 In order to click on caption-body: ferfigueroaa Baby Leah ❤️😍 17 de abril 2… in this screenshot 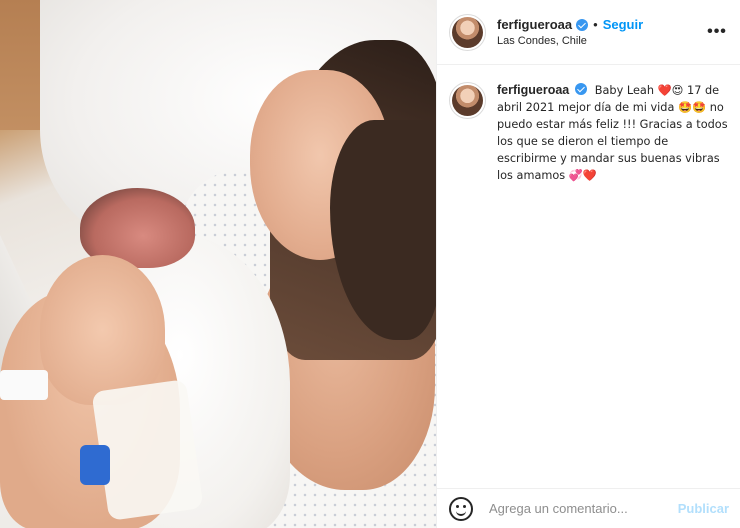, I will do `click(613, 133)`.